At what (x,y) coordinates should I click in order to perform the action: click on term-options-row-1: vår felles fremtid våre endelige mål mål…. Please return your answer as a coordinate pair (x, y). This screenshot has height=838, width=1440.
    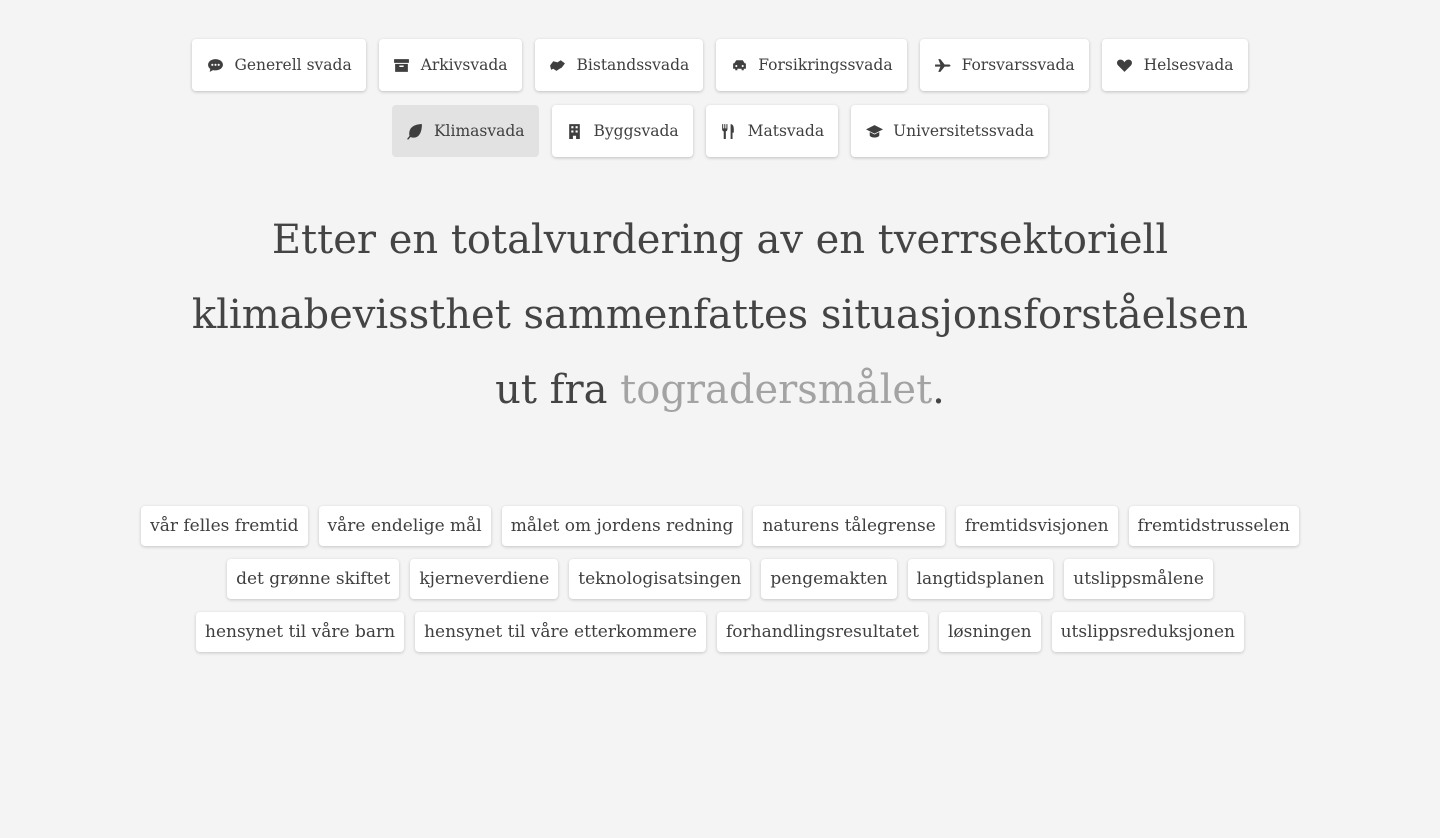
    Looking at the image, I should click on (720, 526).